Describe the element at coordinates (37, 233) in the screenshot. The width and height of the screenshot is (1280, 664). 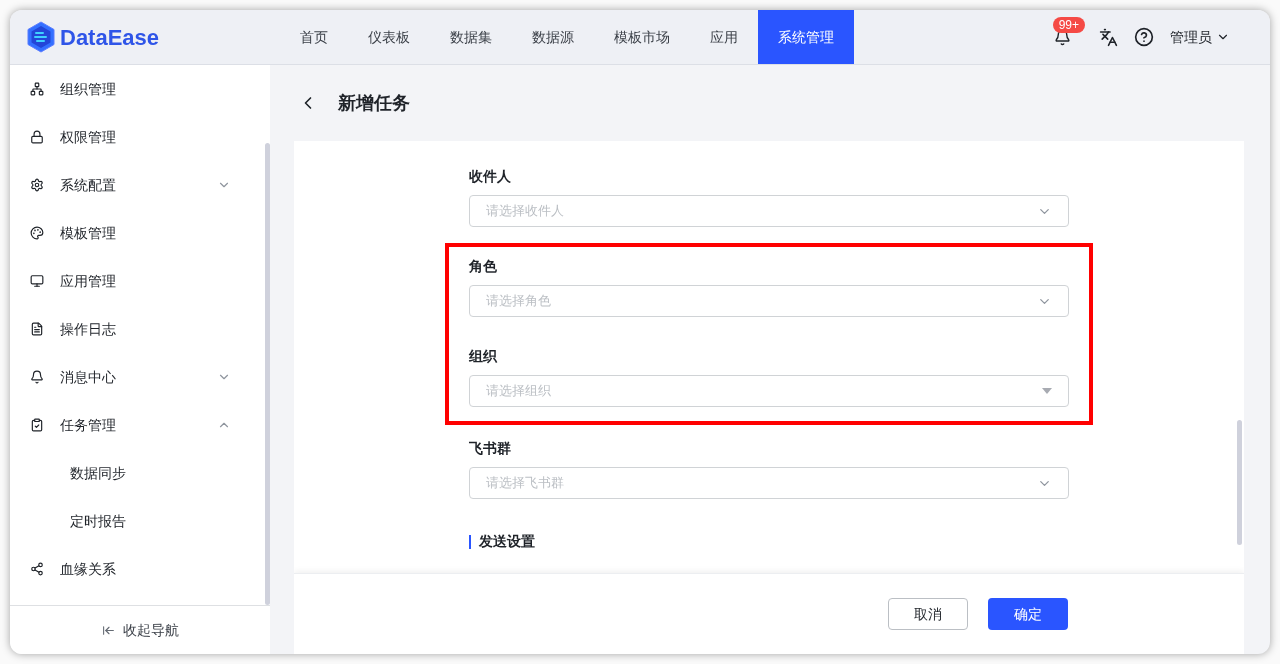
I see `palette-icon` at that location.